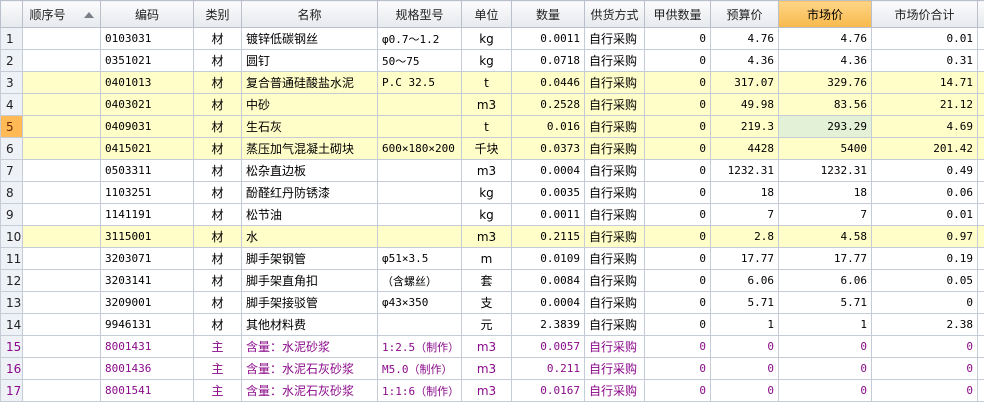 The image size is (984, 411). Describe the element at coordinates (147, 302) in the screenshot. I see `code-cell: 3209001` at that location.